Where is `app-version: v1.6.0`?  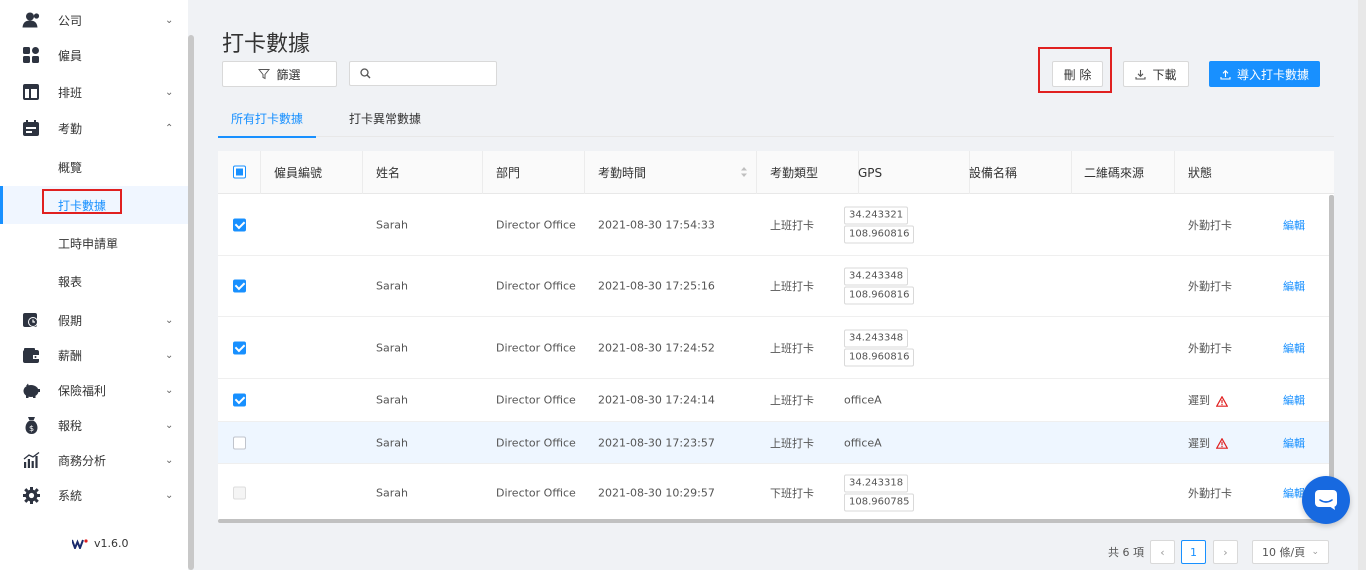
app-version: v1.6.0 is located at coordinates (100, 543).